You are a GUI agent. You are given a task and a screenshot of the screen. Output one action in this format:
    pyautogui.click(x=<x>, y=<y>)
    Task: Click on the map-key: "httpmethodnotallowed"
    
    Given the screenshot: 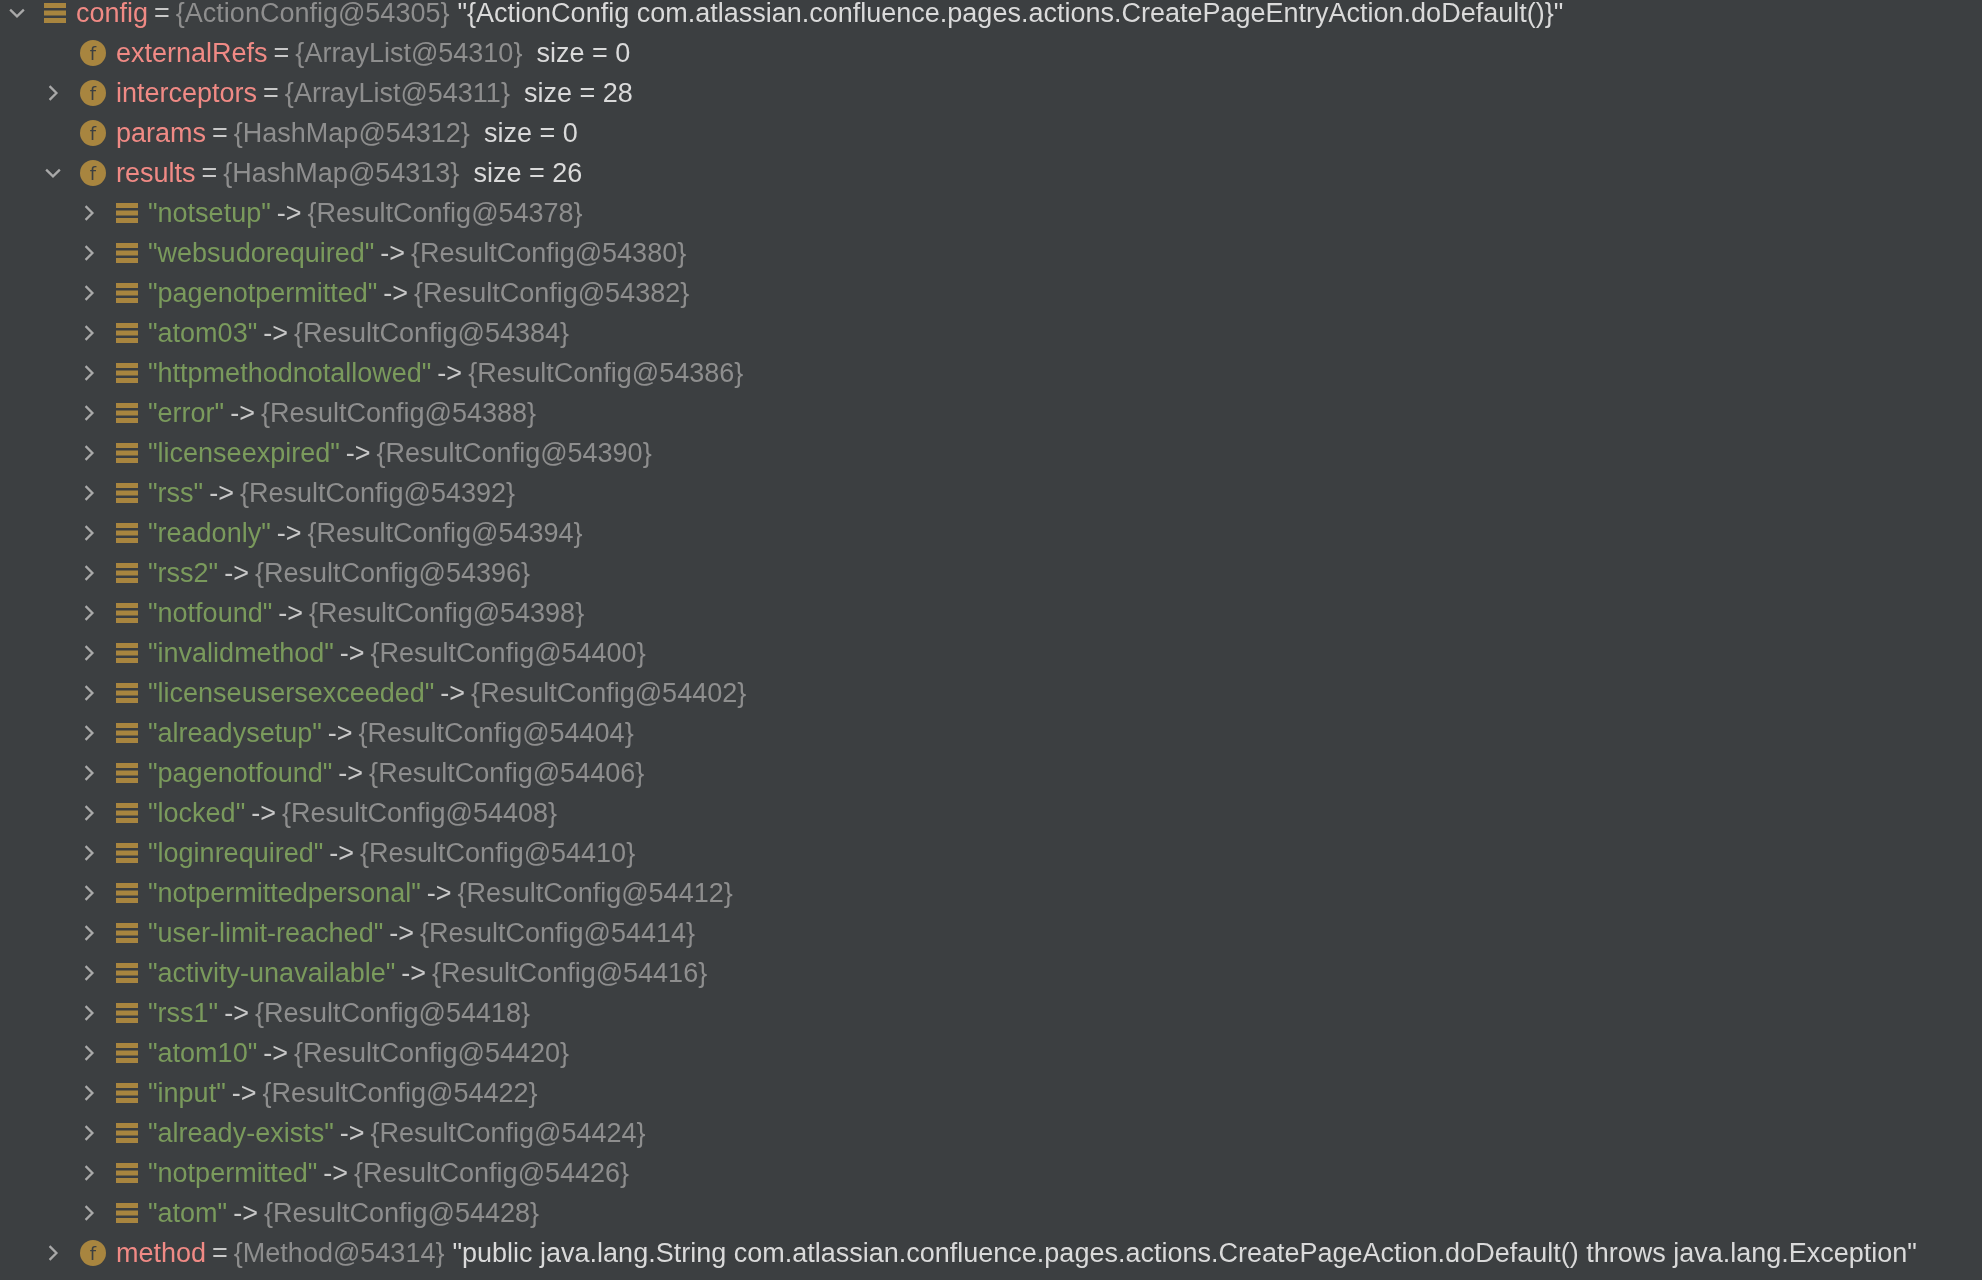 What is the action you would take?
    pyautogui.click(x=290, y=373)
    